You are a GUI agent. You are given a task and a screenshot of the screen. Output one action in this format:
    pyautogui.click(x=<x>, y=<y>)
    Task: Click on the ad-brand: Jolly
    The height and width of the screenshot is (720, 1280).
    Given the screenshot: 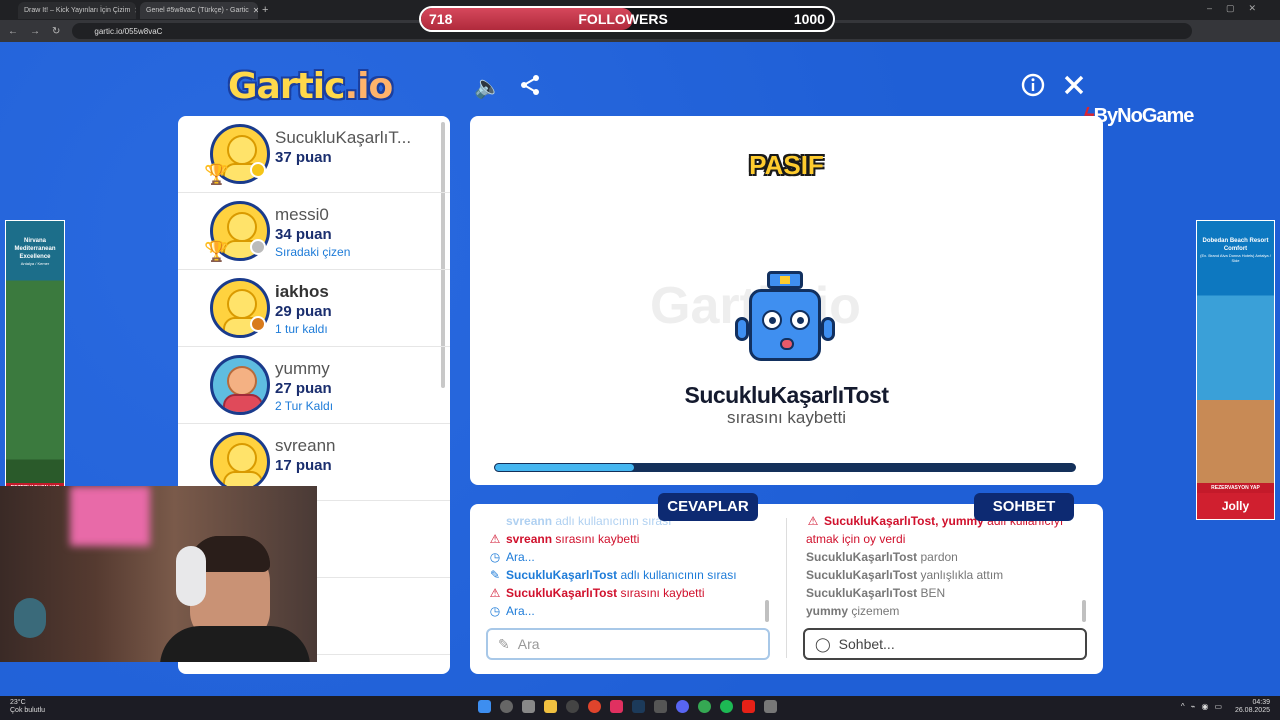 What is the action you would take?
    pyautogui.click(x=1235, y=506)
    